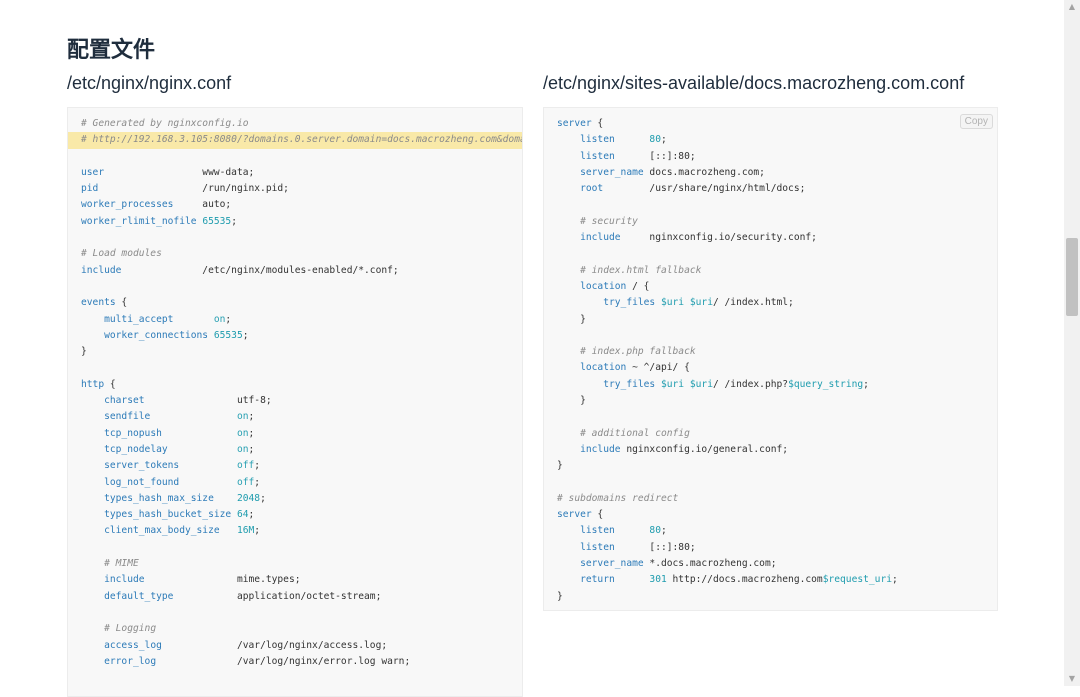 Image resolution: width=1080 pixels, height=697 pixels. I want to click on scroll-up-arrow-icon: ▲, so click(1072, 7).